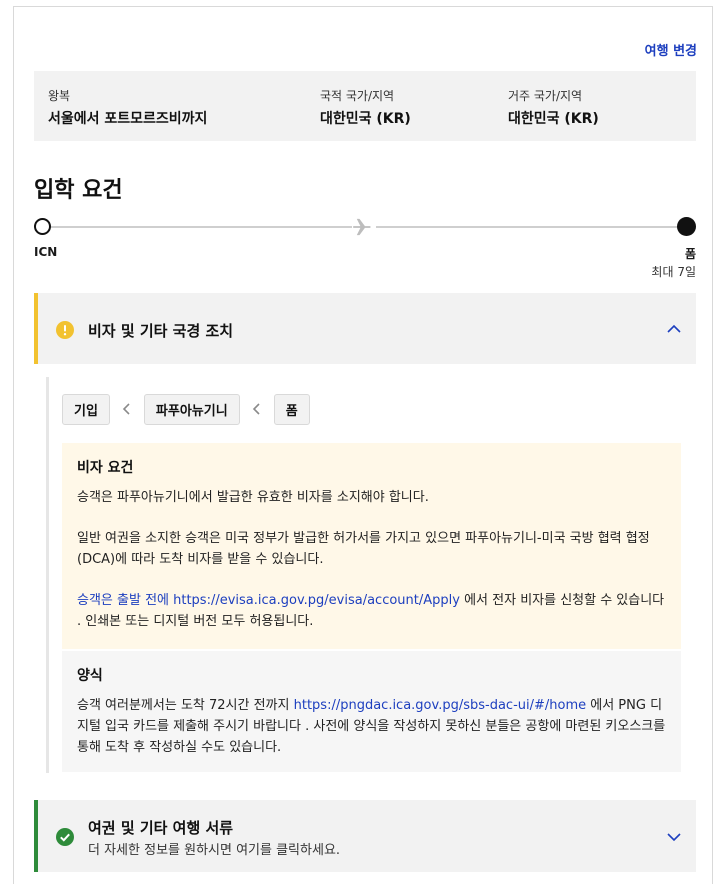 The image size is (726, 884). Describe the element at coordinates (214, 850) in the screenshot. I see `passport-section-subtitle: 더 자세한 정보를 원하시면 여기를 클릭하세요.` at that location.